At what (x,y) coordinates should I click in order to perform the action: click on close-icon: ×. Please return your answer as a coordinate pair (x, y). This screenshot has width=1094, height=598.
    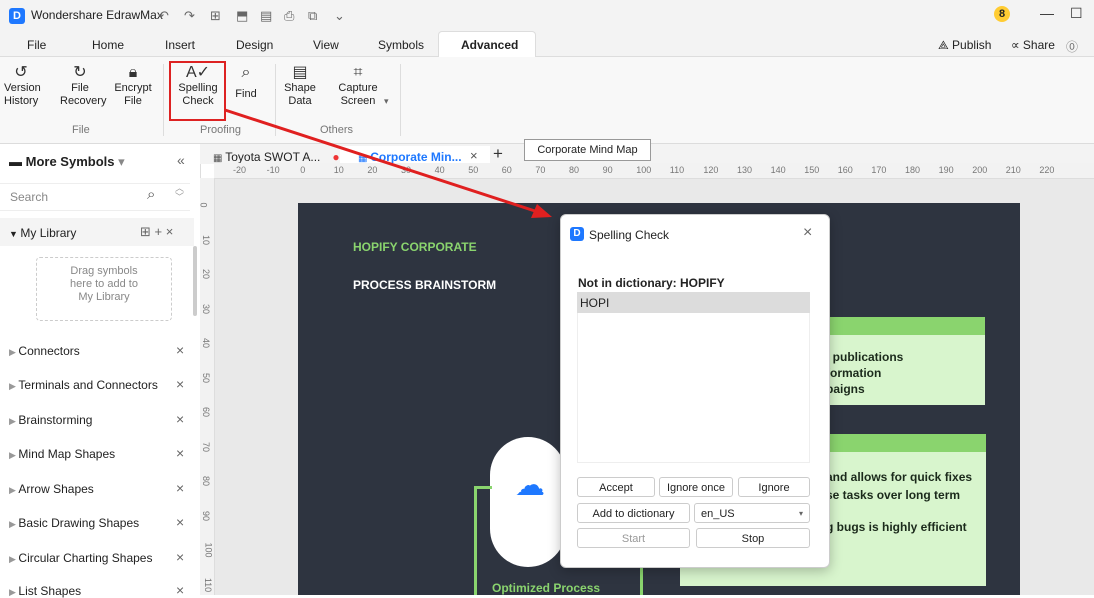
    Looking at the image, I should click on (807, 233).